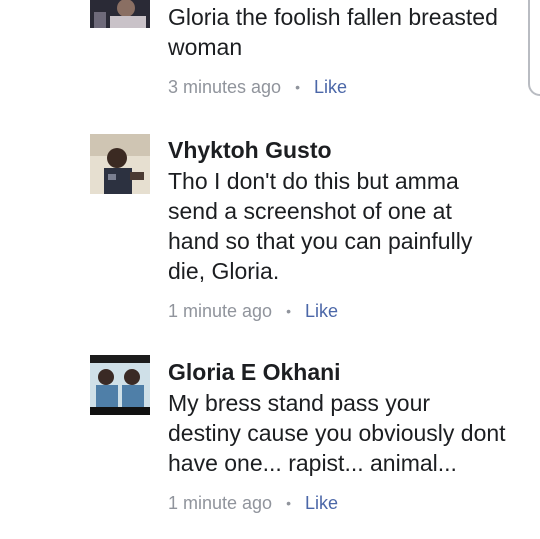  Describe the element at coordinates (349, 372) in the screenshot. I see `comment-author: Gloria E Okhani` at that location.